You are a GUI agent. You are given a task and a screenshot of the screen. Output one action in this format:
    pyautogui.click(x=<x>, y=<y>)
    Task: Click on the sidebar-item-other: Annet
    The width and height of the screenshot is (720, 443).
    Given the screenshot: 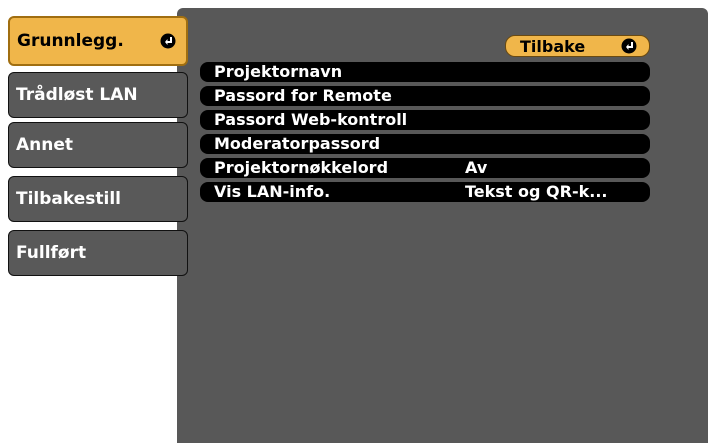 What is the action you would take?
    pyautogui.click(x=98, y=145)
    